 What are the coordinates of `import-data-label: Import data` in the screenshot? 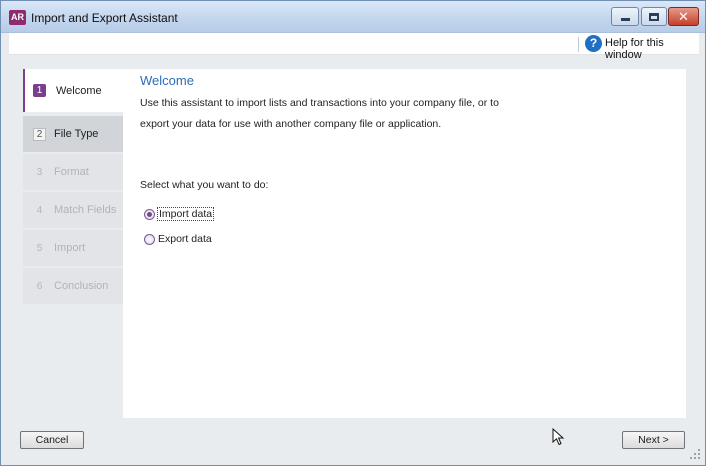 It's located at (186, 214).